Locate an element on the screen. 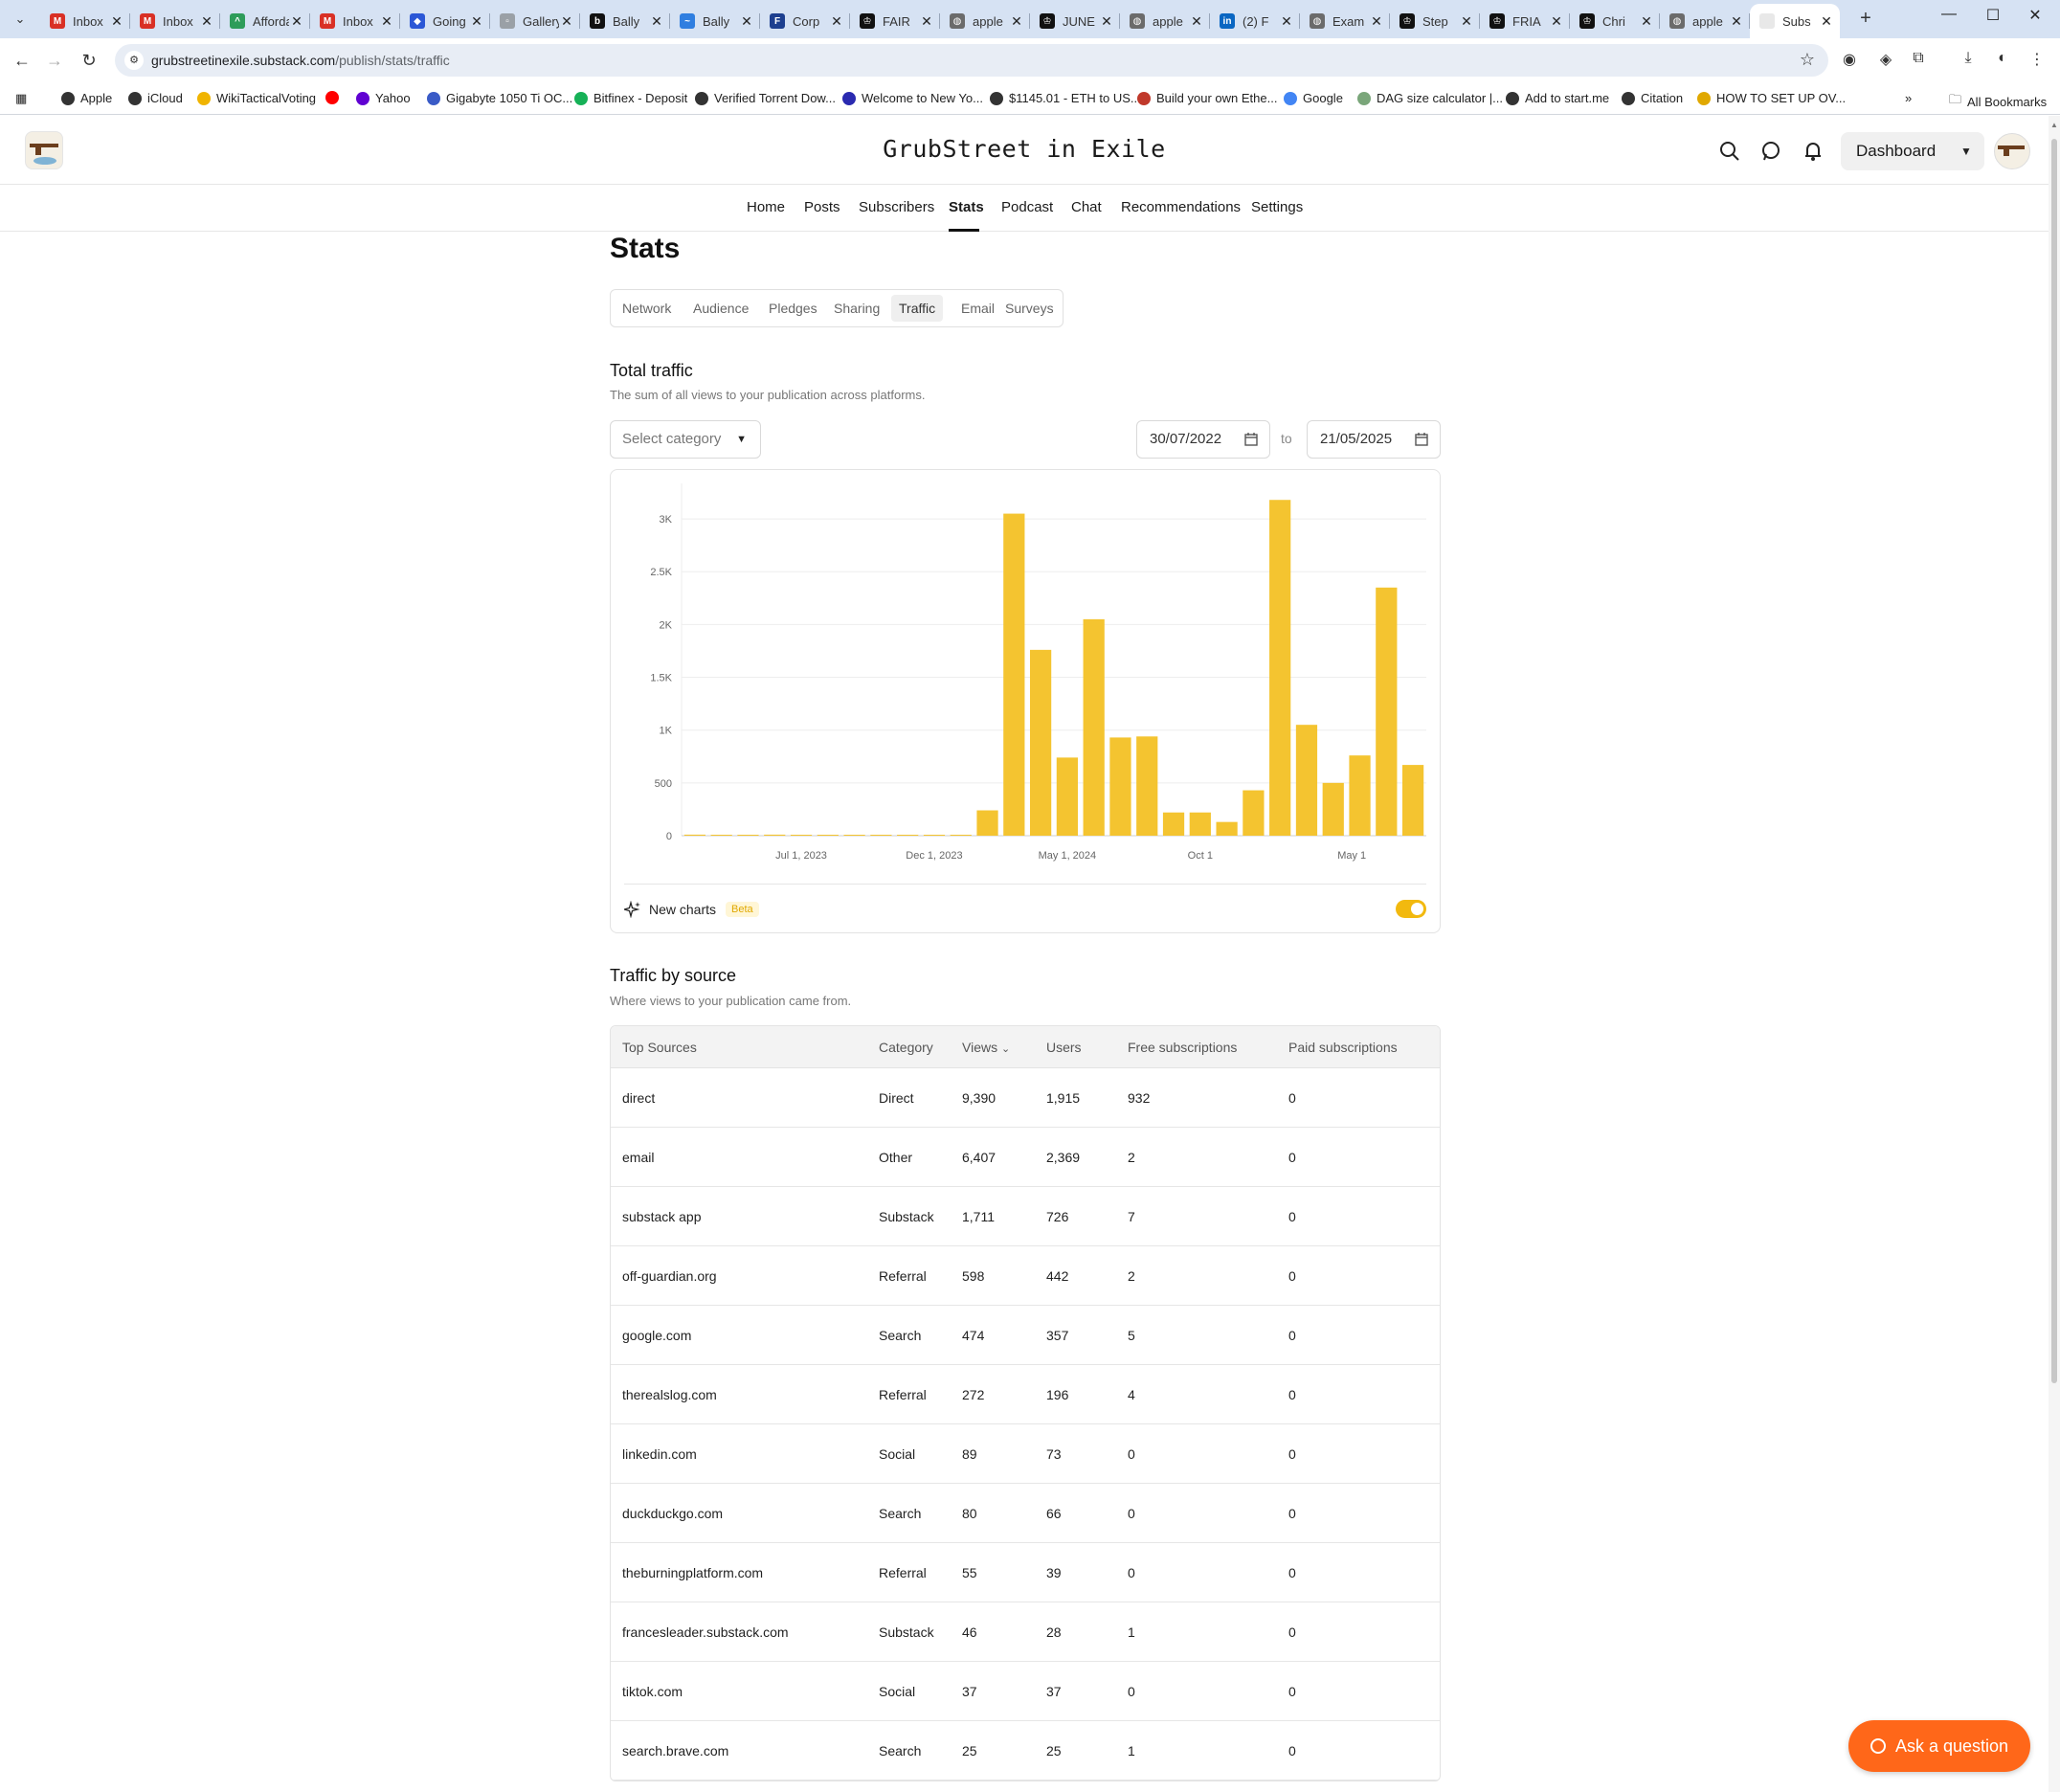  dashboard-dropdown-caret-icon: ▼ is located at coordinates (1966, 151).